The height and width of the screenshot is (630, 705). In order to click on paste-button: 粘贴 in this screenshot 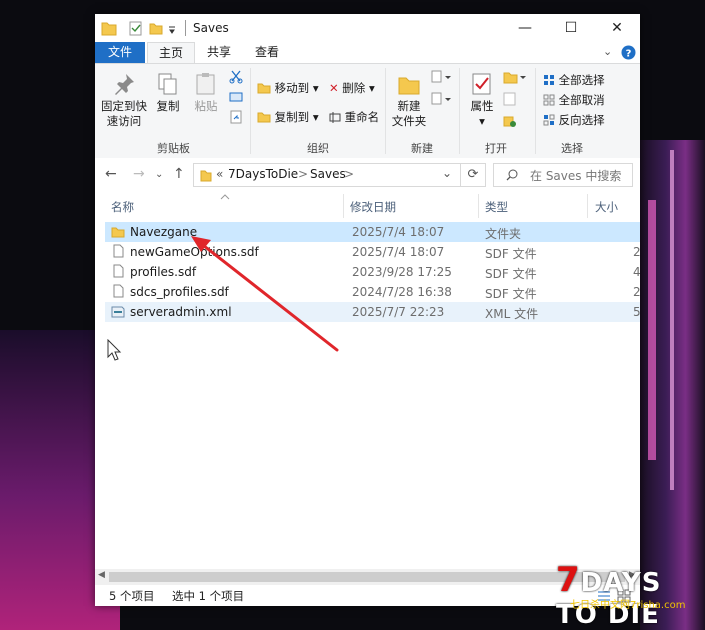, I will do `click(206, 93)`.